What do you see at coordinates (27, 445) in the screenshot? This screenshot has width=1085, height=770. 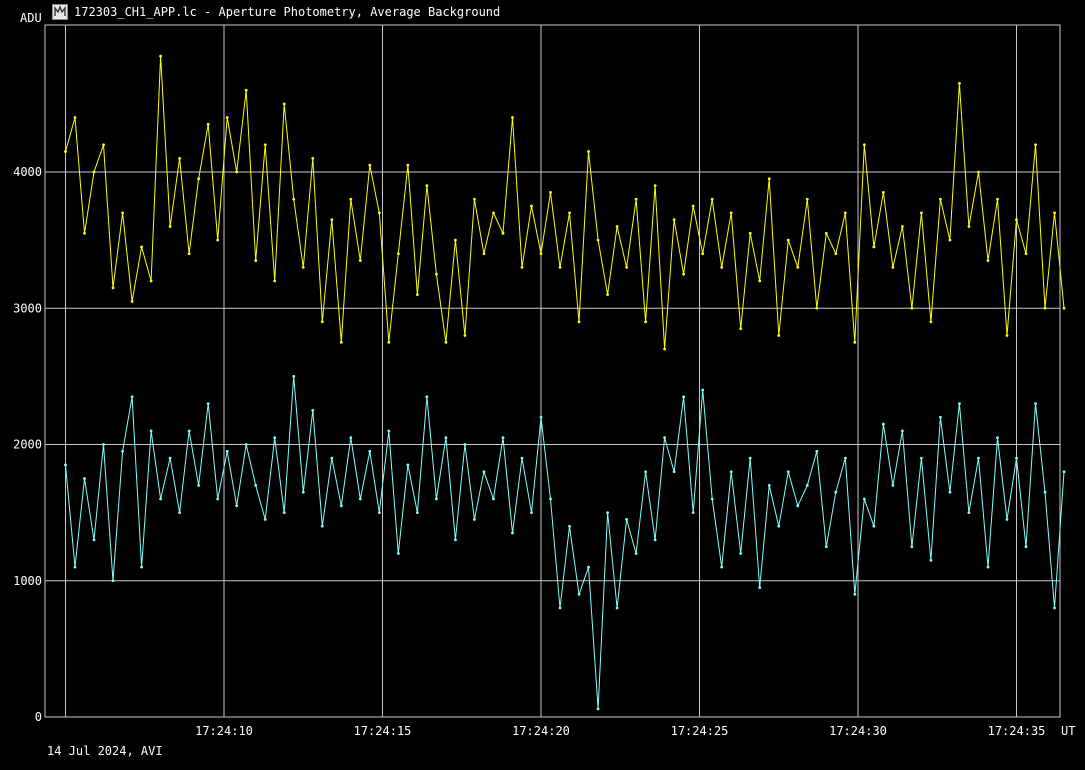 I see `y-tick-label: 2000` at bounding box center [27, 445].